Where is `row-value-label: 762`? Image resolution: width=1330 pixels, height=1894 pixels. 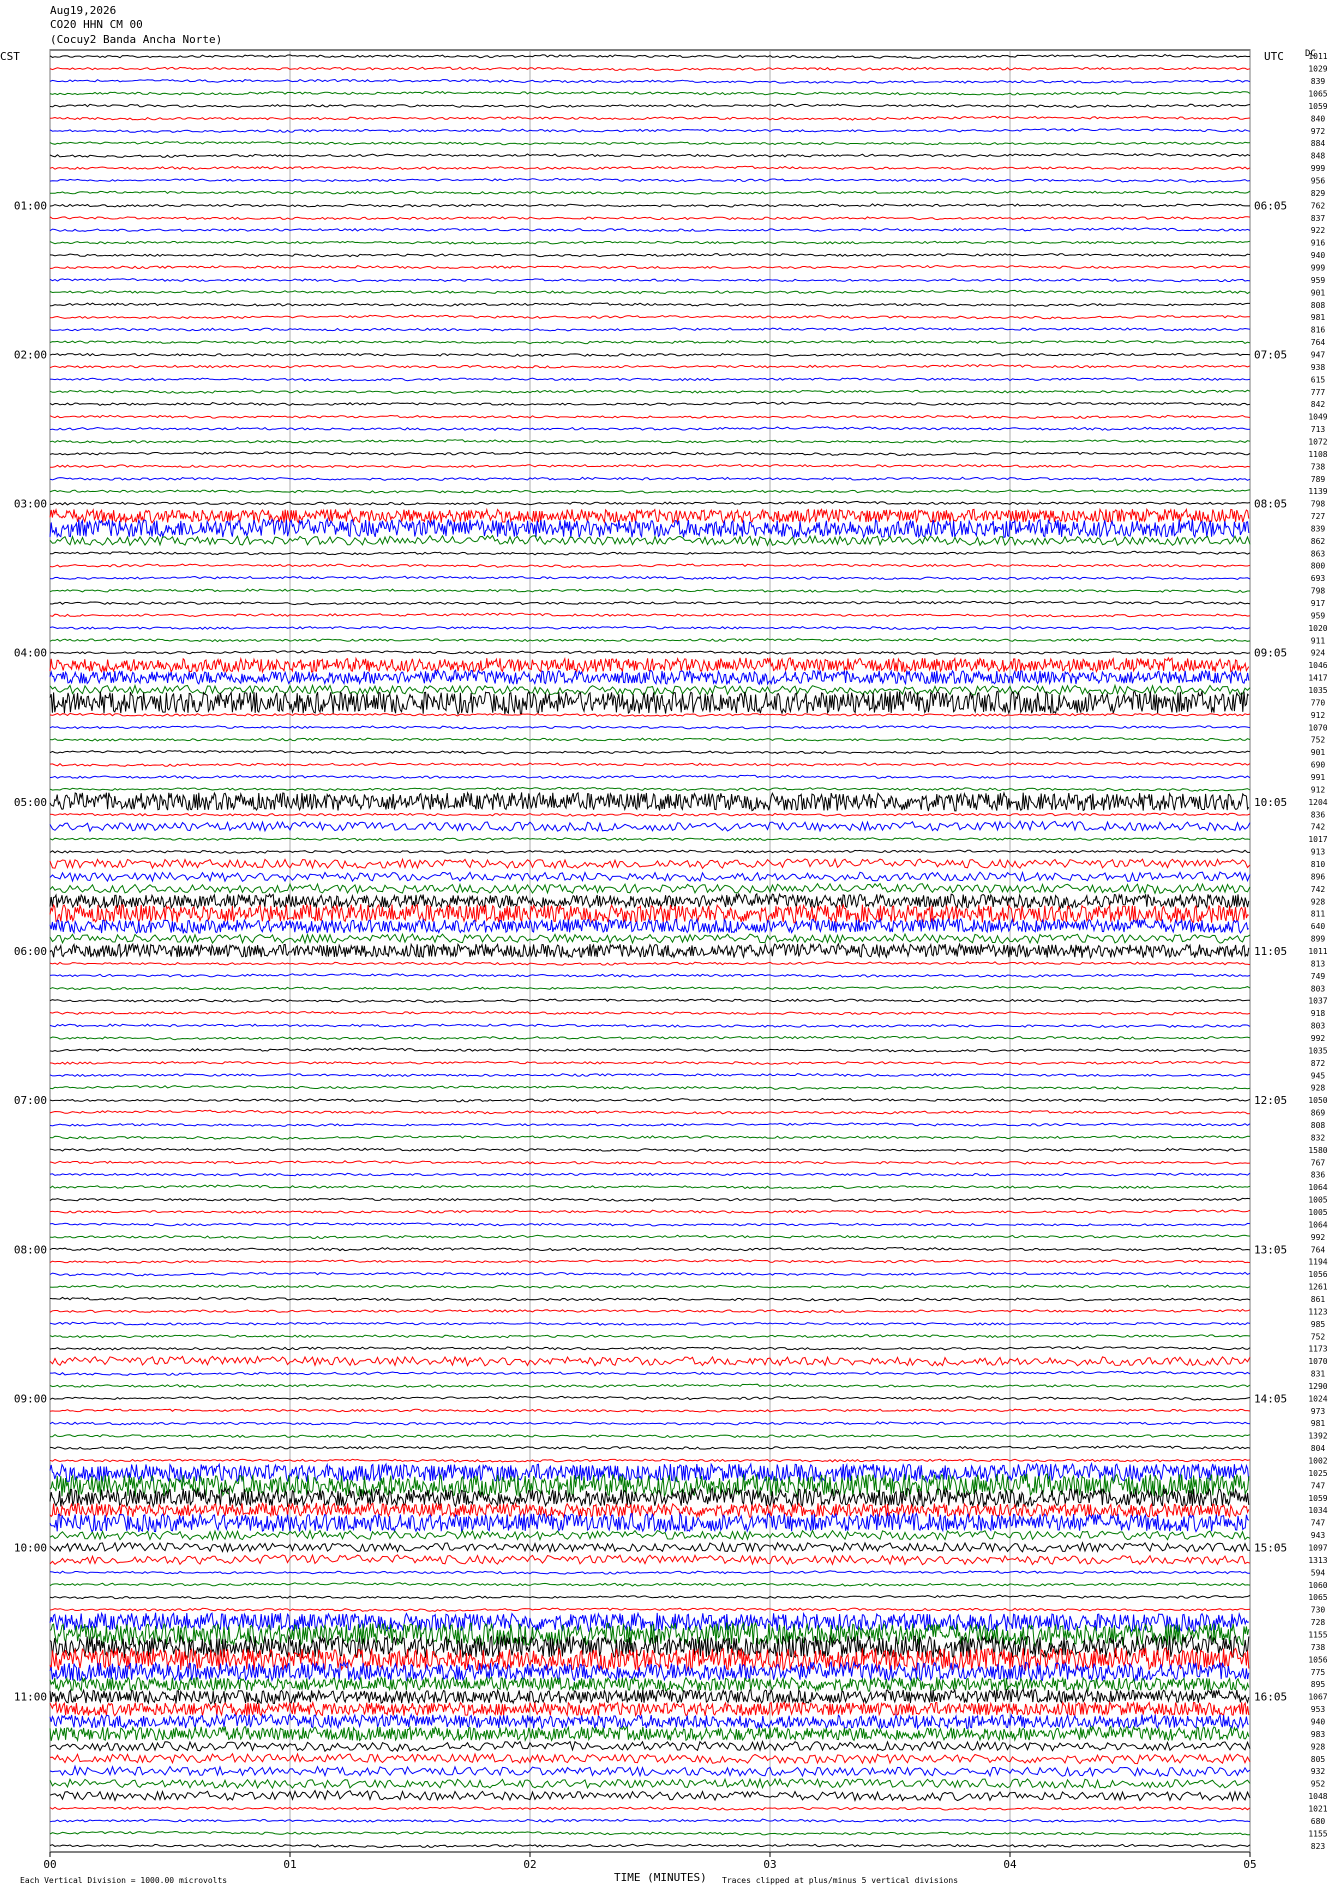 row-value-label: 762 is located at coordinates (1318, 205).